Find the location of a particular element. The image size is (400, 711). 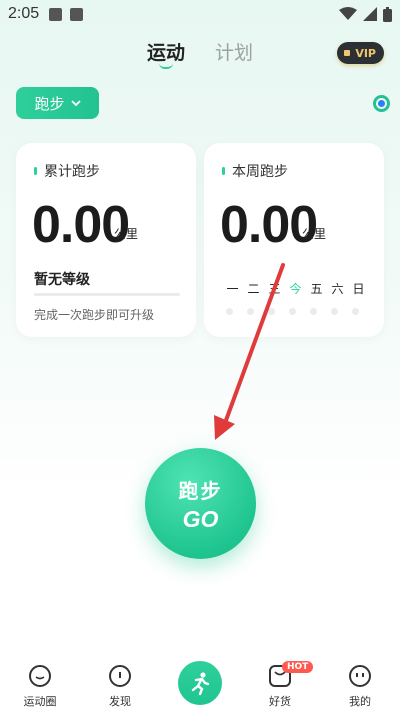

weekday-dots is located at coordinates (292, 311).